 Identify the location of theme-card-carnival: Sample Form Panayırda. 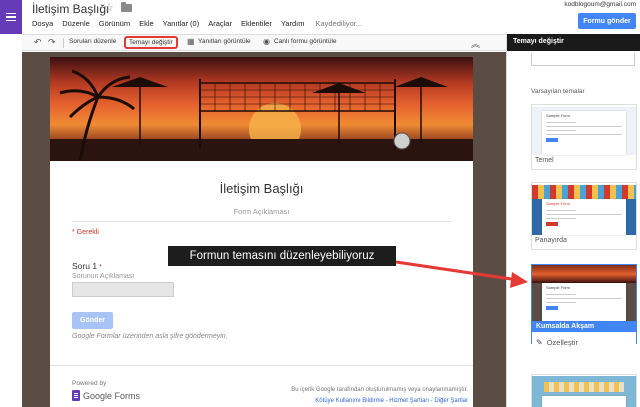
(584, 216).